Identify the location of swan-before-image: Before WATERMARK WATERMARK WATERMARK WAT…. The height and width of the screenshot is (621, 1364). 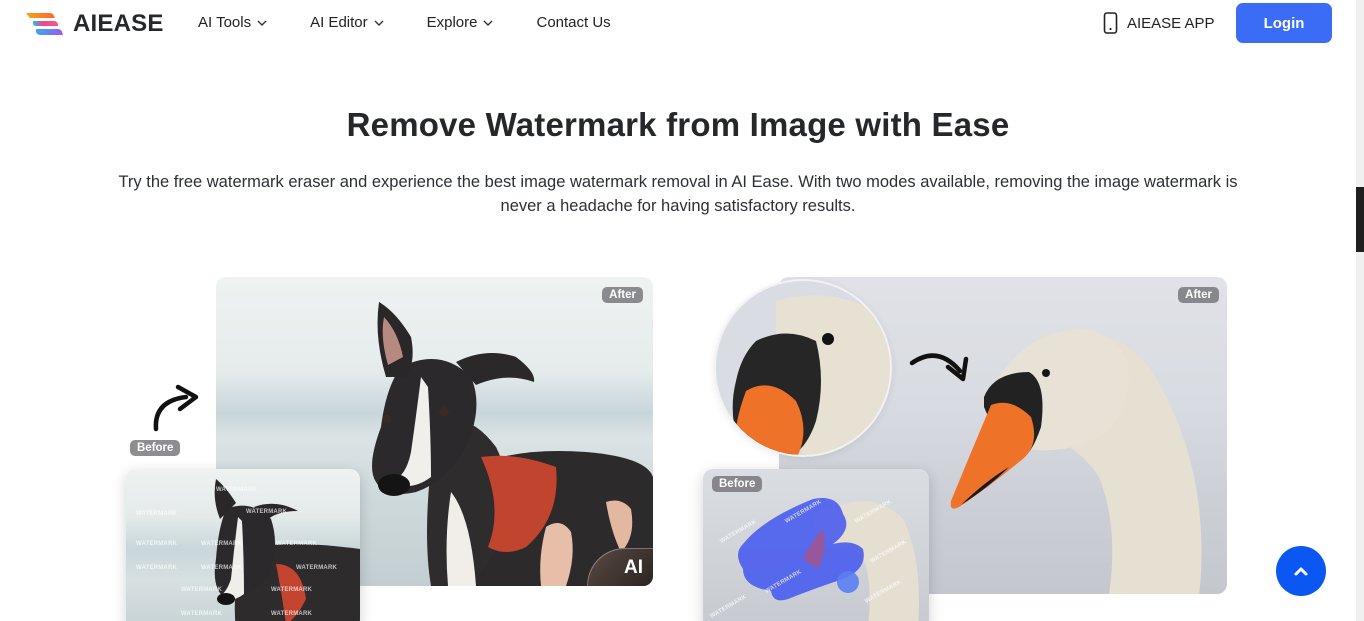
(816, 545).